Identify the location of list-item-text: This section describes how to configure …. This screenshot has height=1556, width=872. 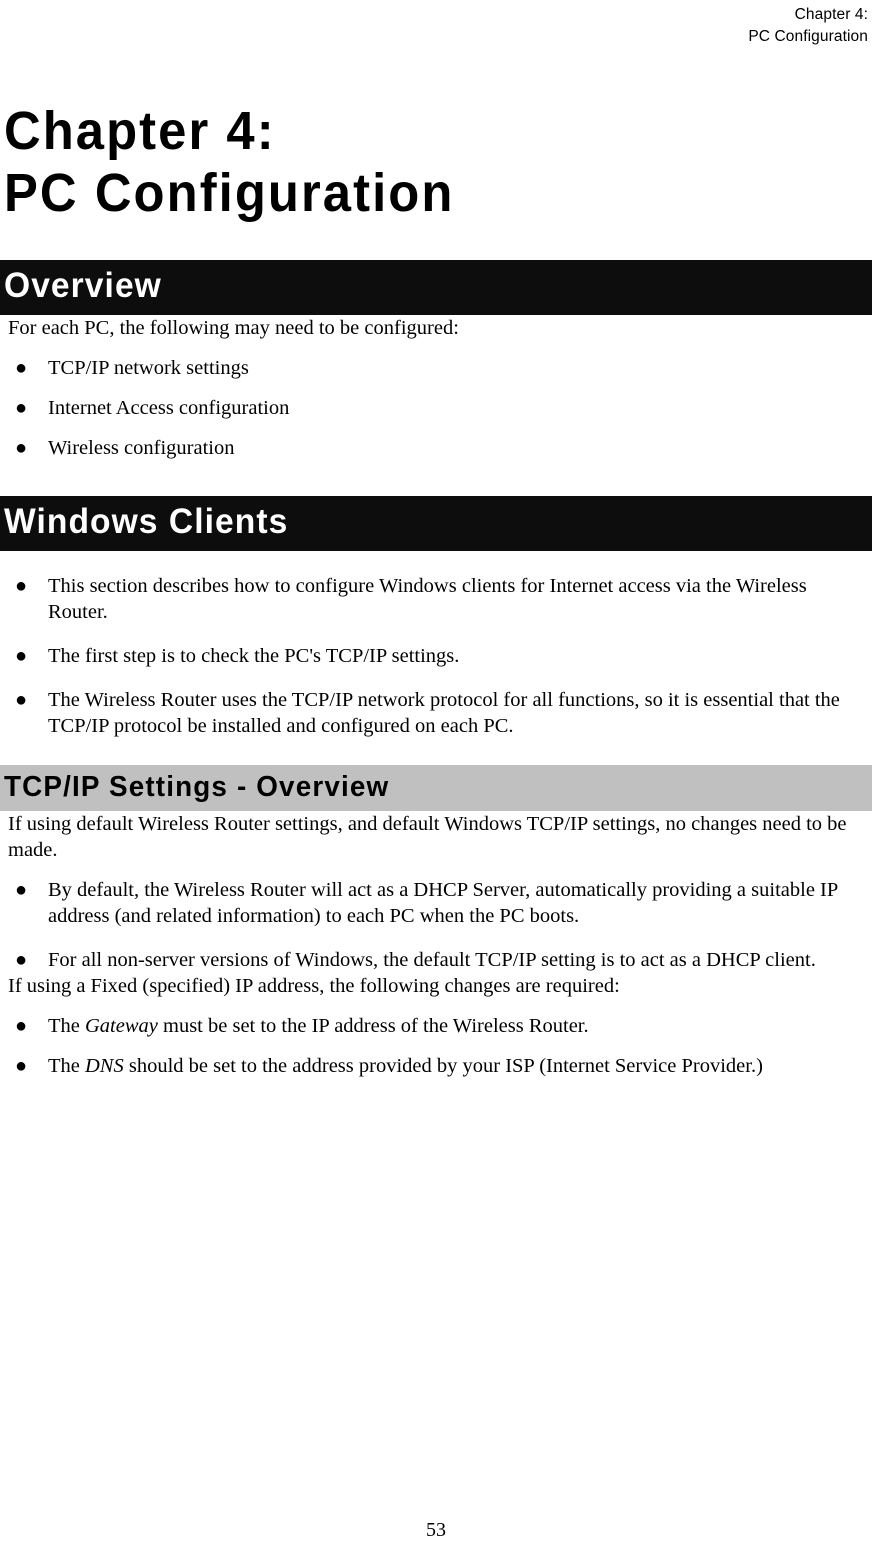
(427, 599).